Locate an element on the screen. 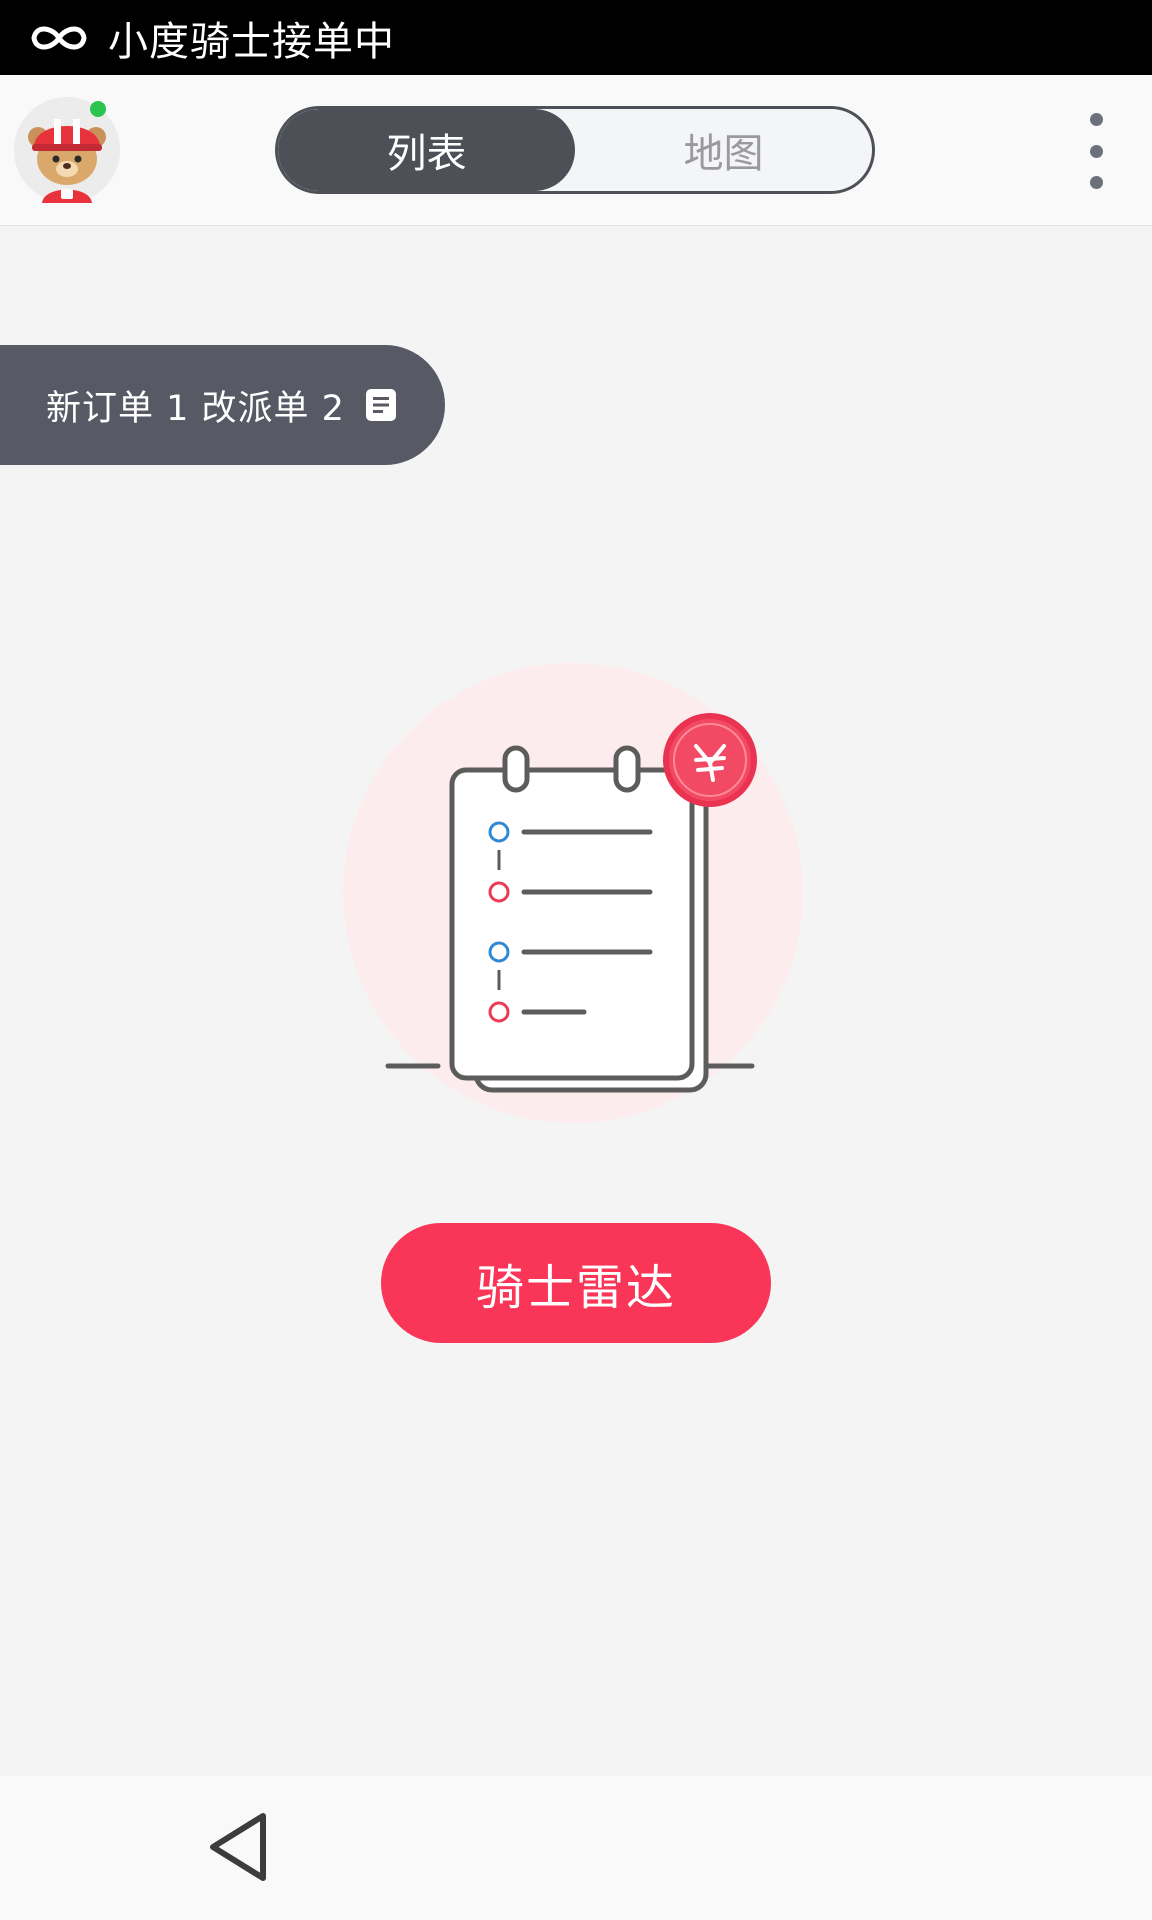 The width and height of the screenshot is (1152, 1920). document-icon is located at coordinates (380, 405).